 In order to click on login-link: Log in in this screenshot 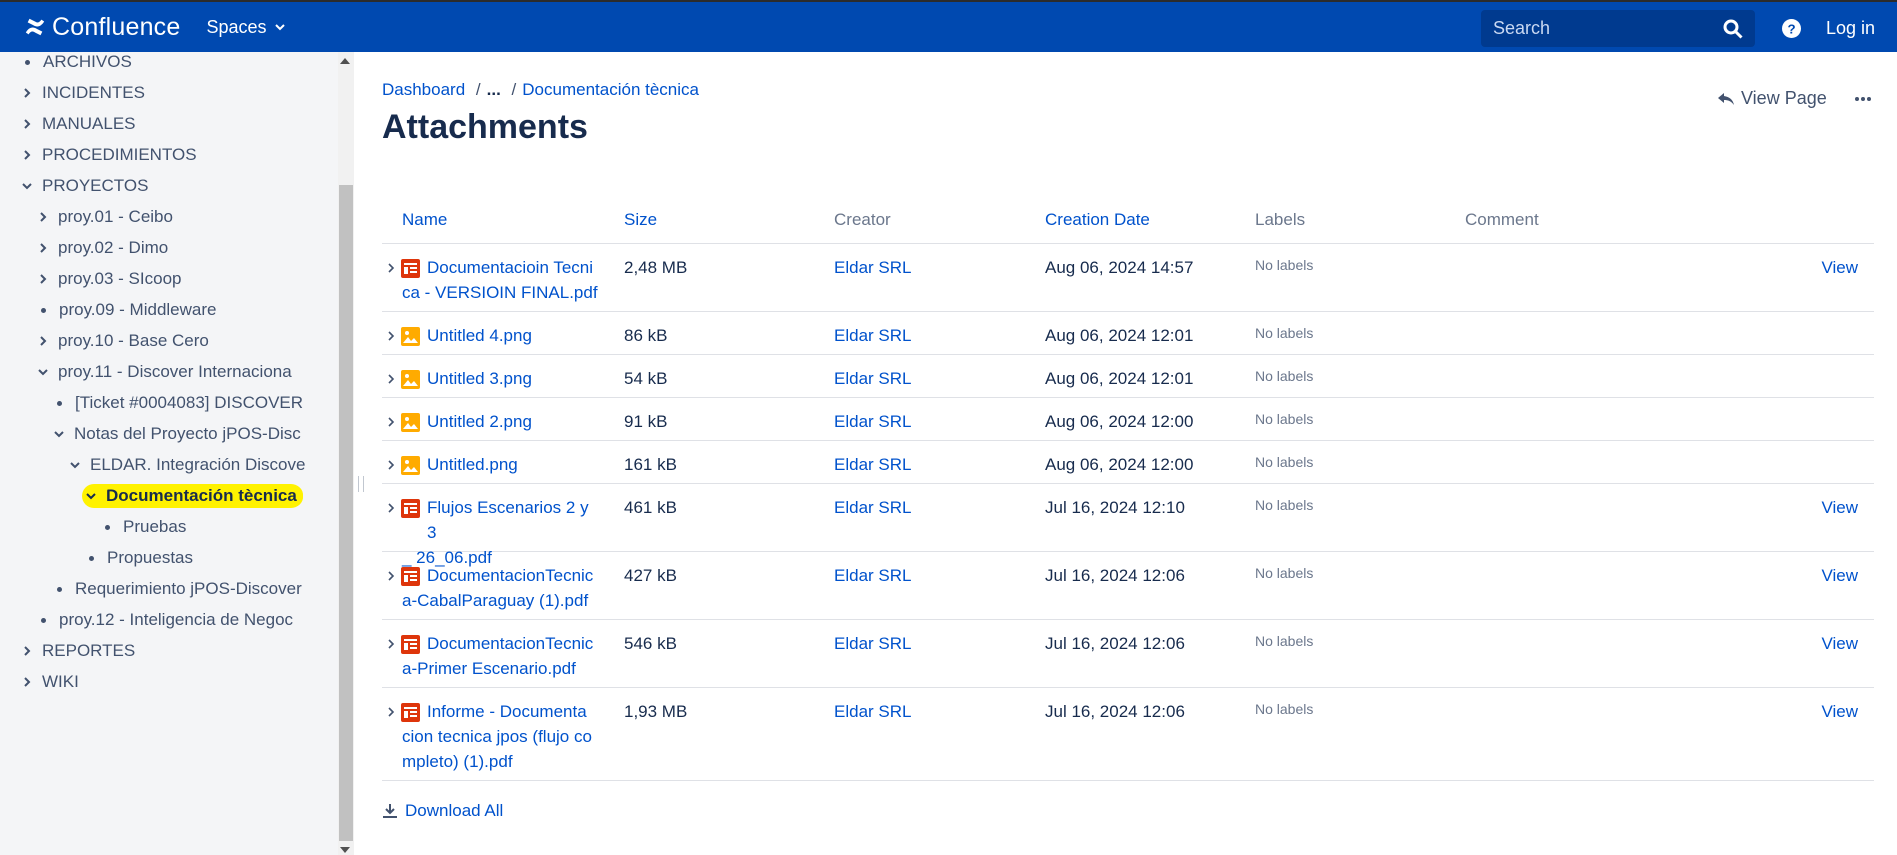, I will do `click(1850, 28)`.